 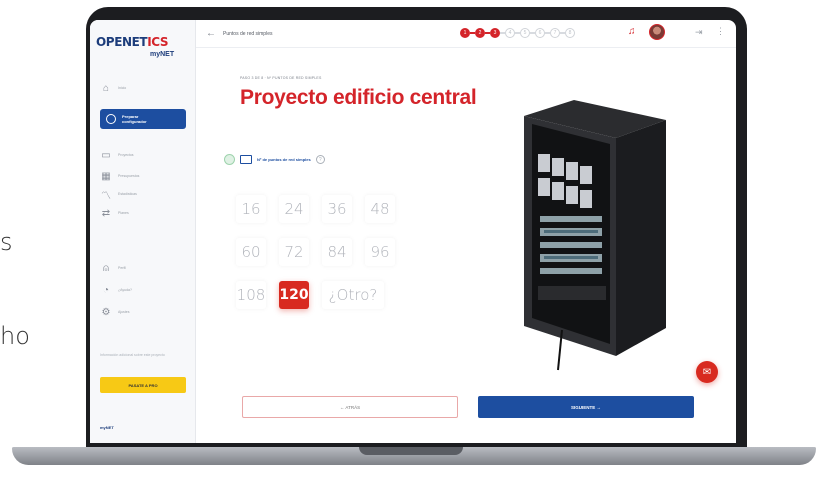 What do you see at coordinates (294, 209) in the screenshot?
I see `option-button: 24` at bounding box center [294, 209].